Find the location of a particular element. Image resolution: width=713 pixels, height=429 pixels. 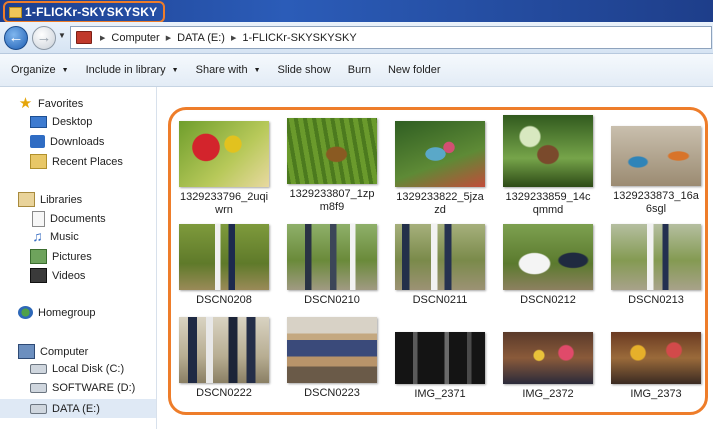

file-item: DSCN0208 is located at coordinates (224, 265).